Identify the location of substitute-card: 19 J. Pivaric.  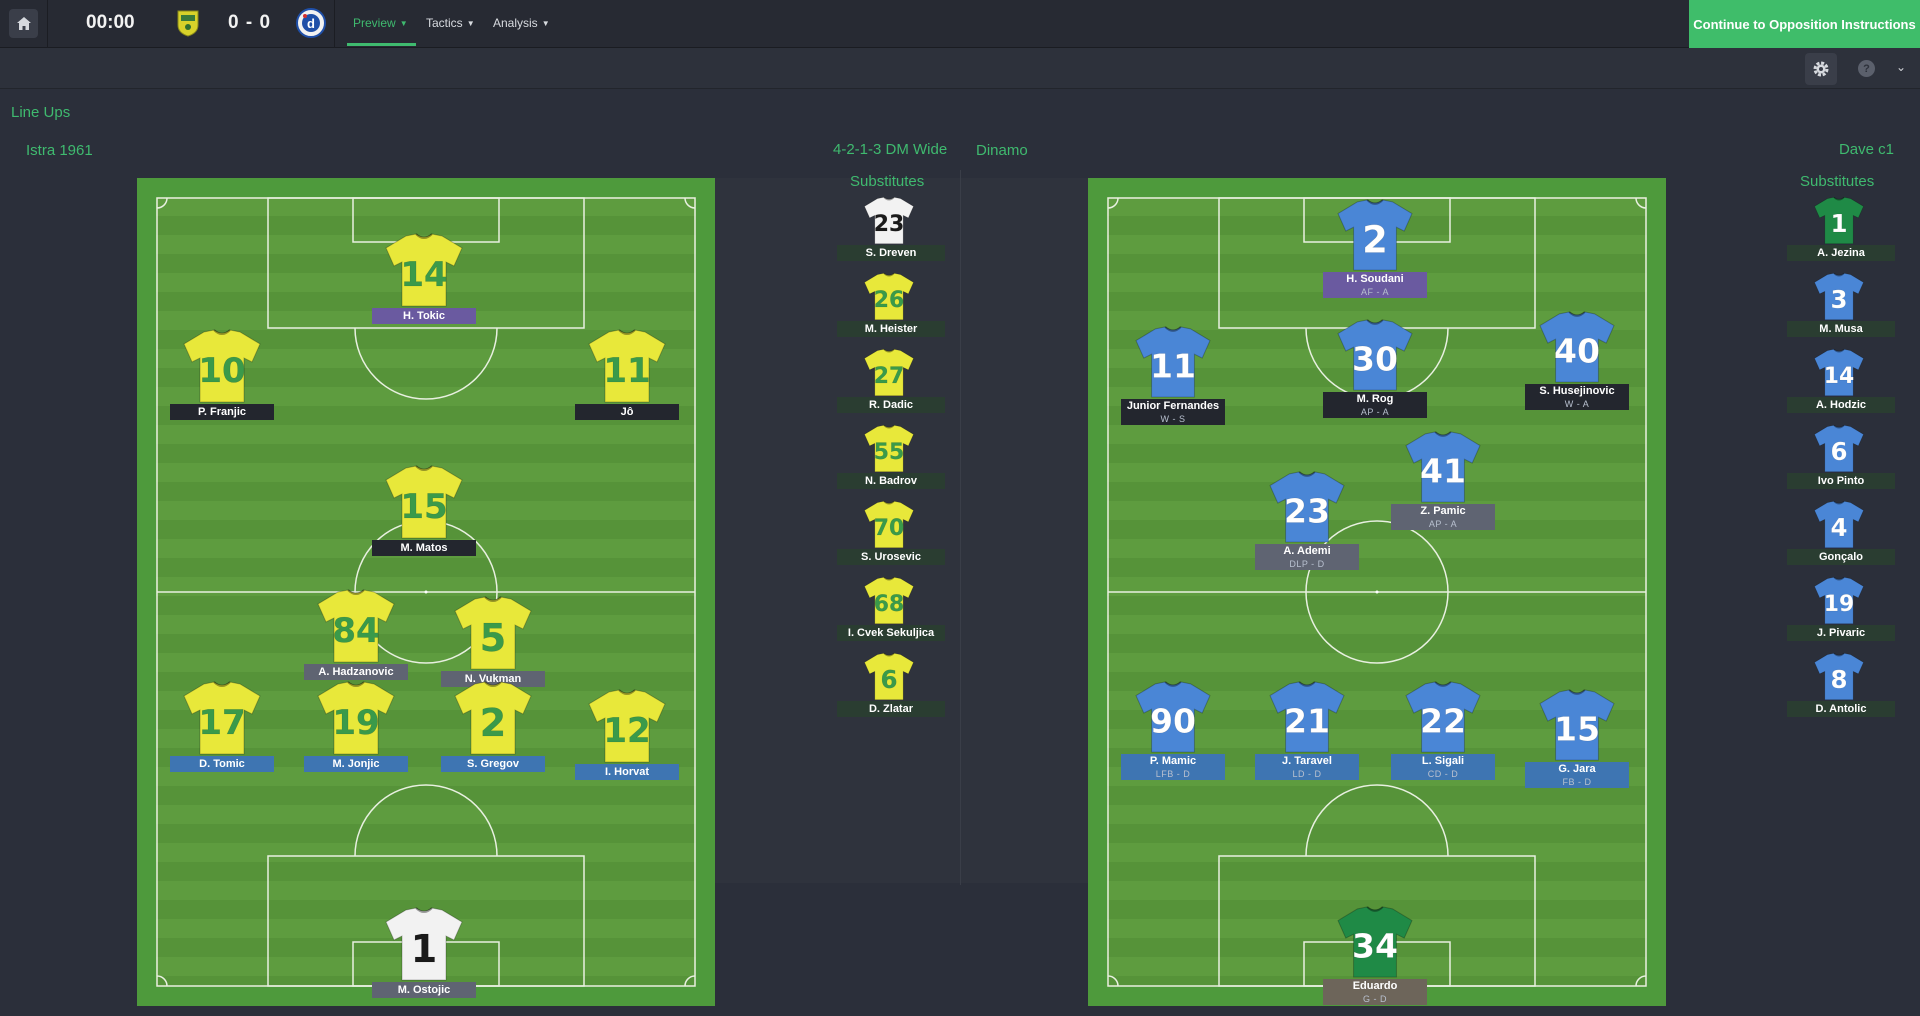
(1841, 608).